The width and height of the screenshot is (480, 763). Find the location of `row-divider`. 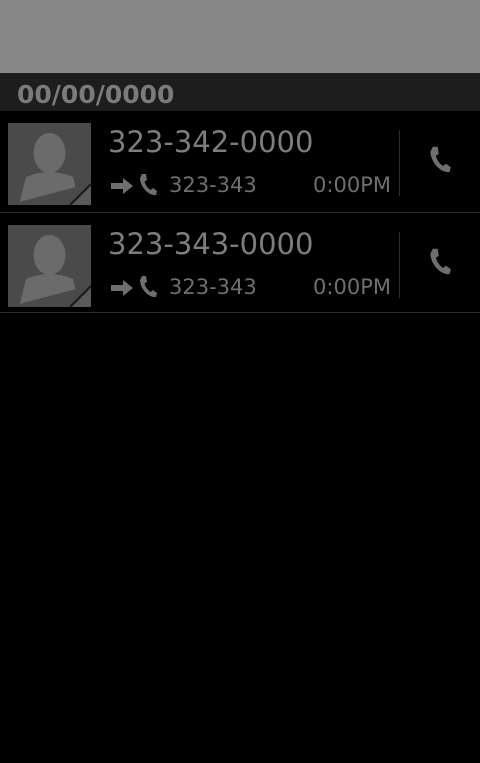

row-divider is located at coordinates (240, 312).